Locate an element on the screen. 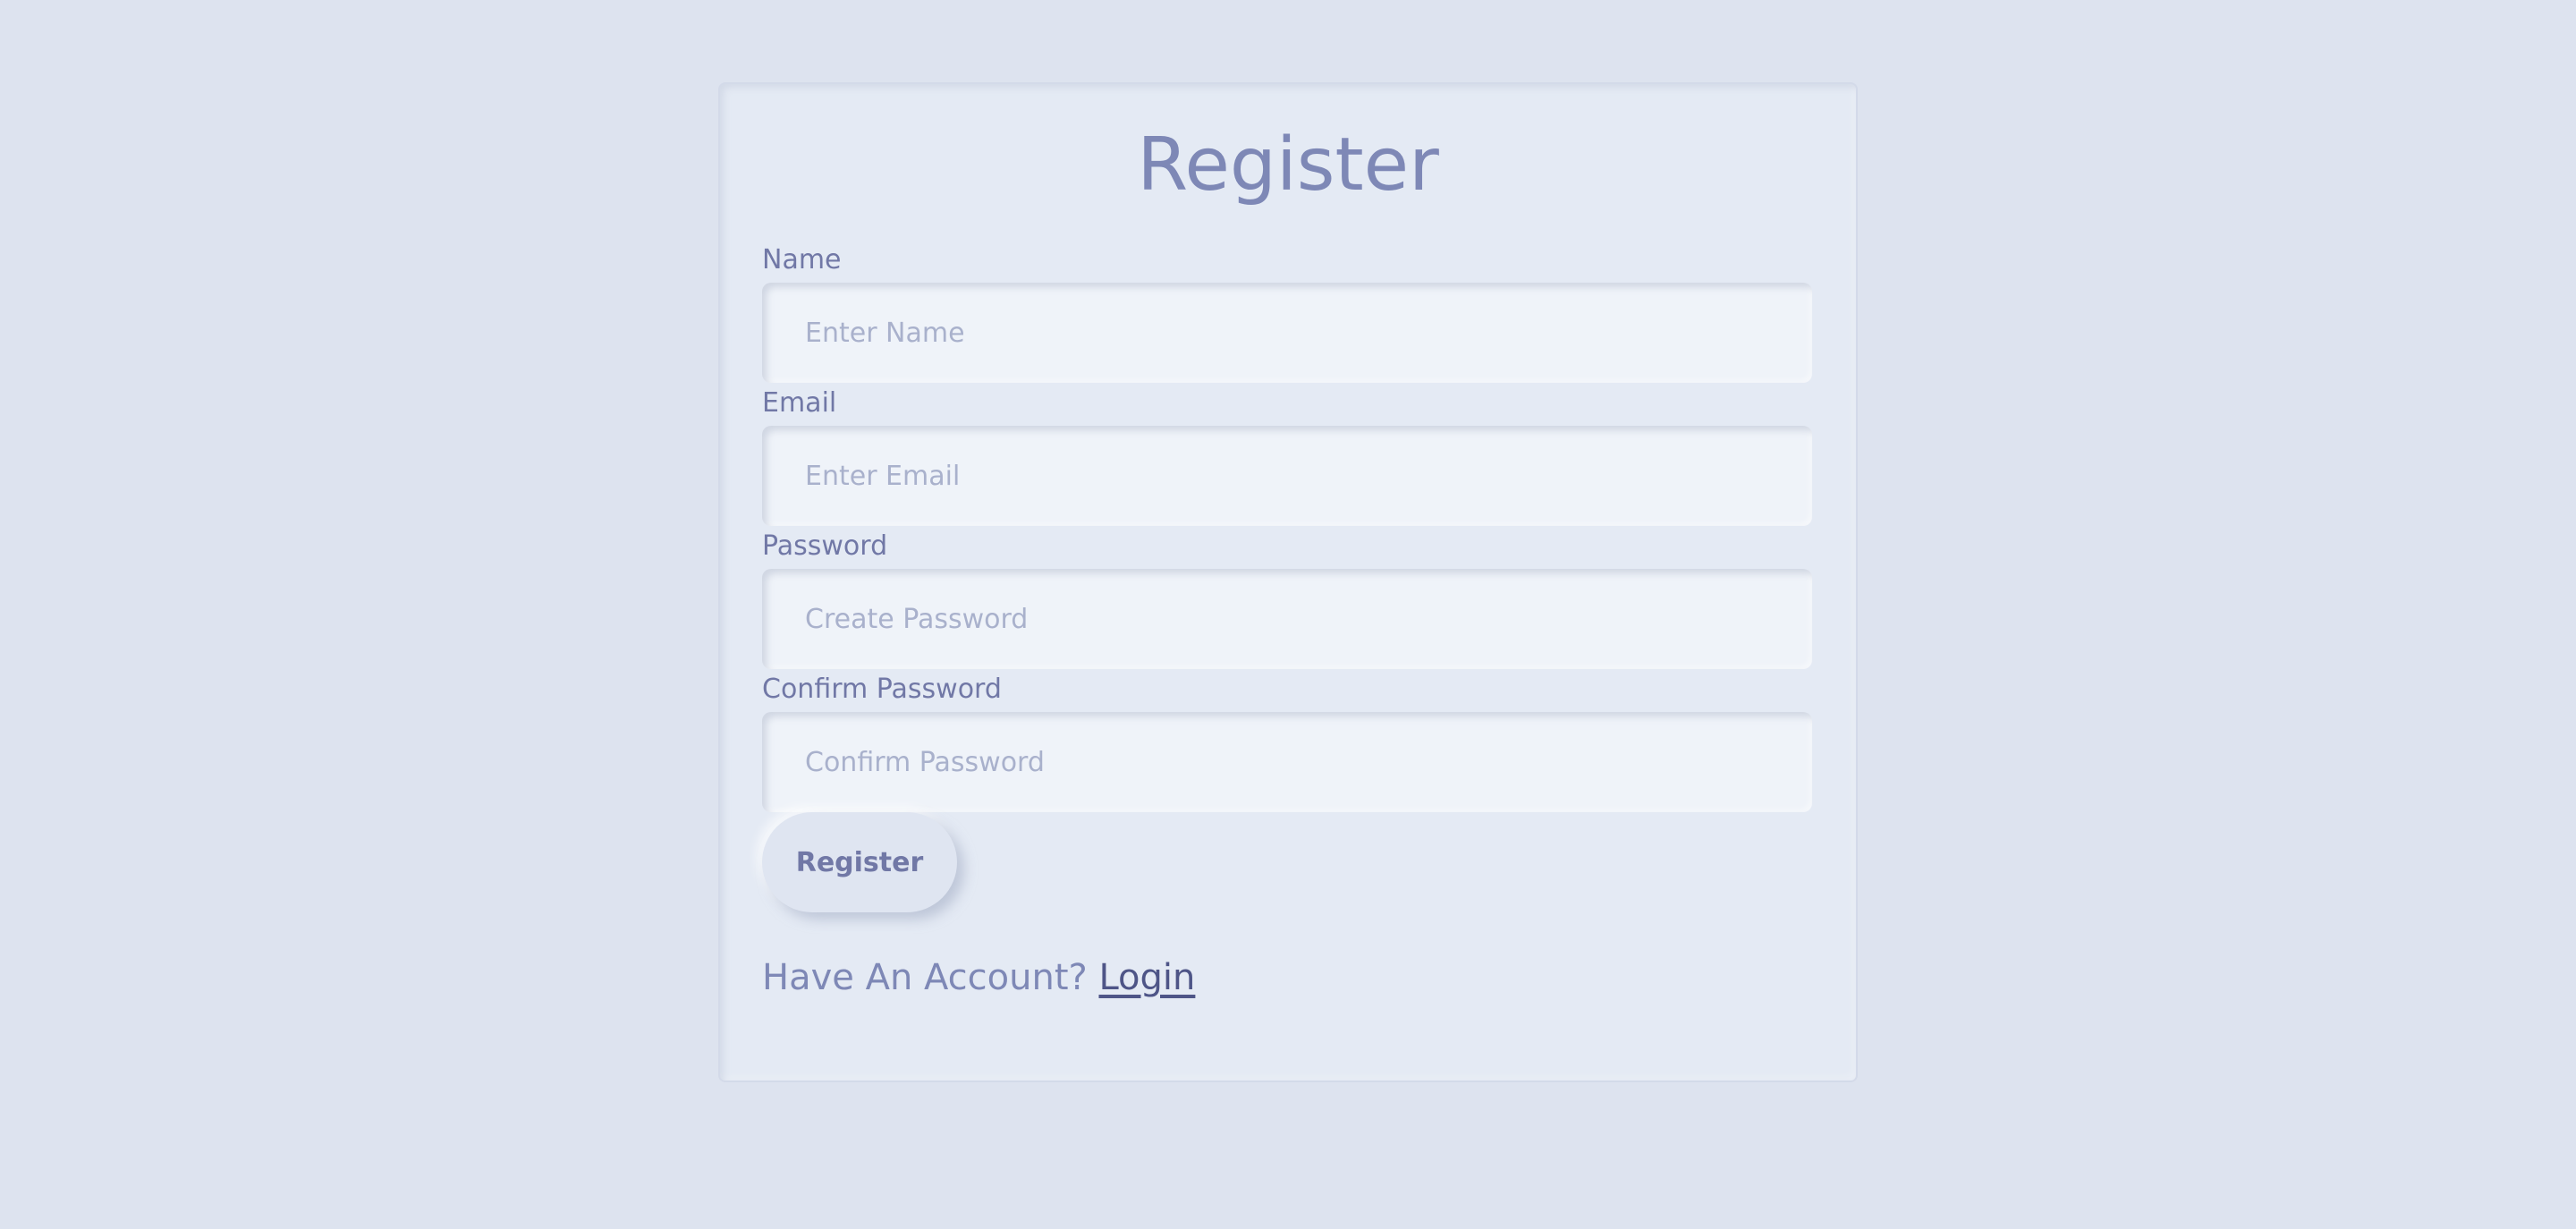 This screenshot has width=2576, height=1229. name-label: Name is located at coordinates (802, 259).